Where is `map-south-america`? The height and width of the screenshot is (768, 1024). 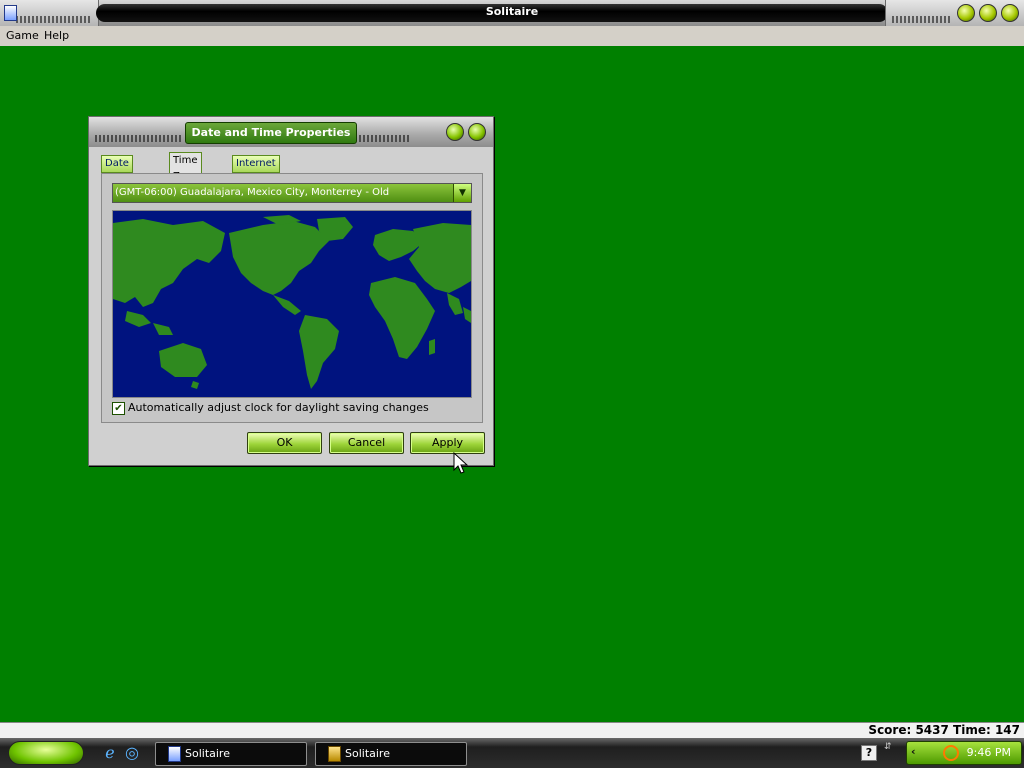 map-south-america is located at coordinates (319, 352).